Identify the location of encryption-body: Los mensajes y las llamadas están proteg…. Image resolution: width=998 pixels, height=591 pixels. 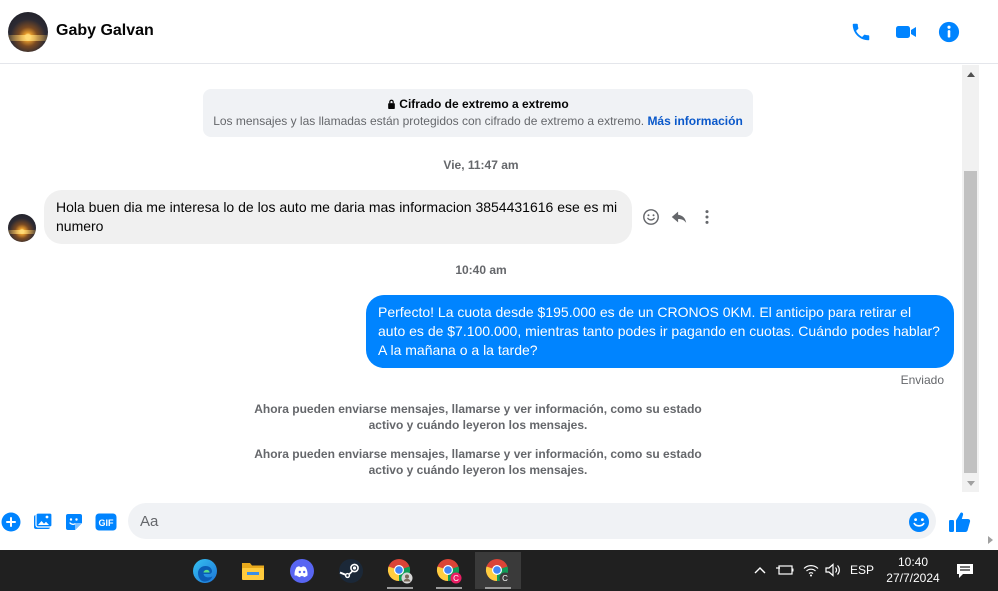
(429, 121).